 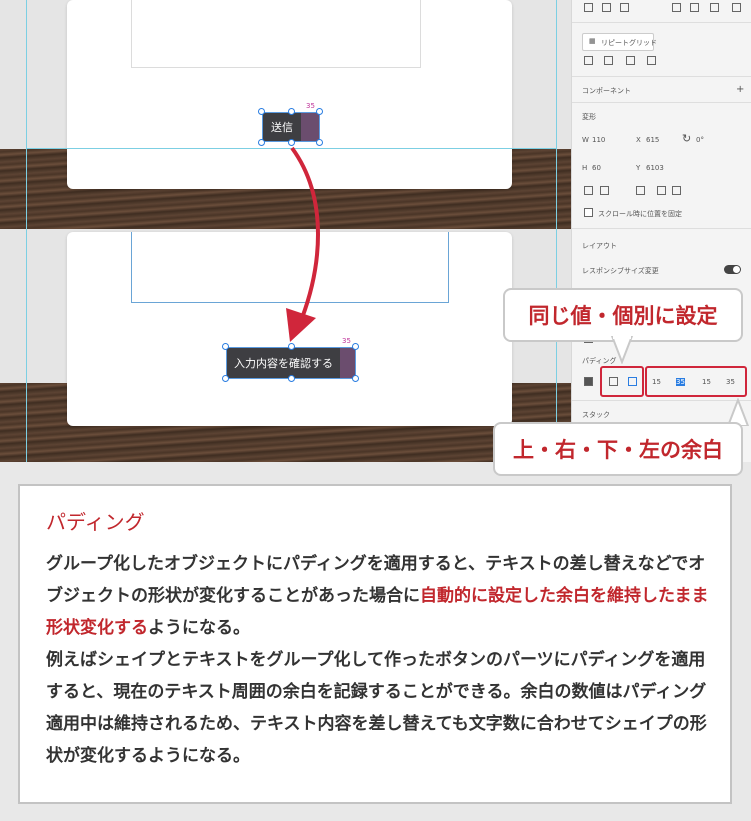 I want to click on add-component-icon: +, so click(x=740, y=89).